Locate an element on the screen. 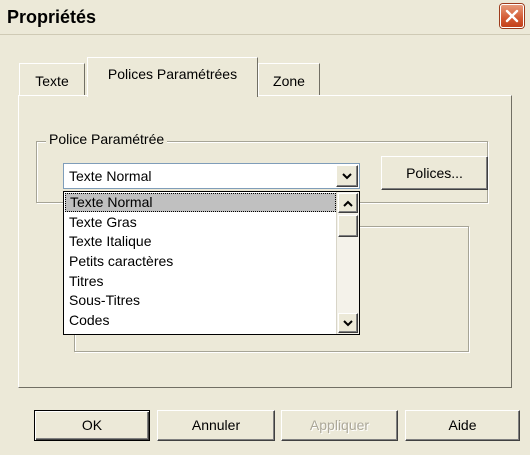  list-item: Texte Italique is located at coordinates (200, 241).